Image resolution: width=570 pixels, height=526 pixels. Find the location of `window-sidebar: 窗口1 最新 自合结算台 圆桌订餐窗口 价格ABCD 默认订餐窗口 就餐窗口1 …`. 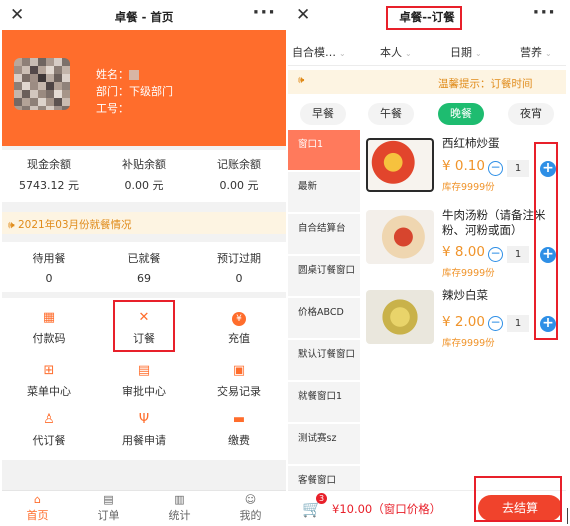

window-sidebar: 窗口1 最新 自合结算台 圆桌订餐窗口 价格ABCD 默认订餐窗口 就餐窗口1 … is located at coordinates (324, 319).